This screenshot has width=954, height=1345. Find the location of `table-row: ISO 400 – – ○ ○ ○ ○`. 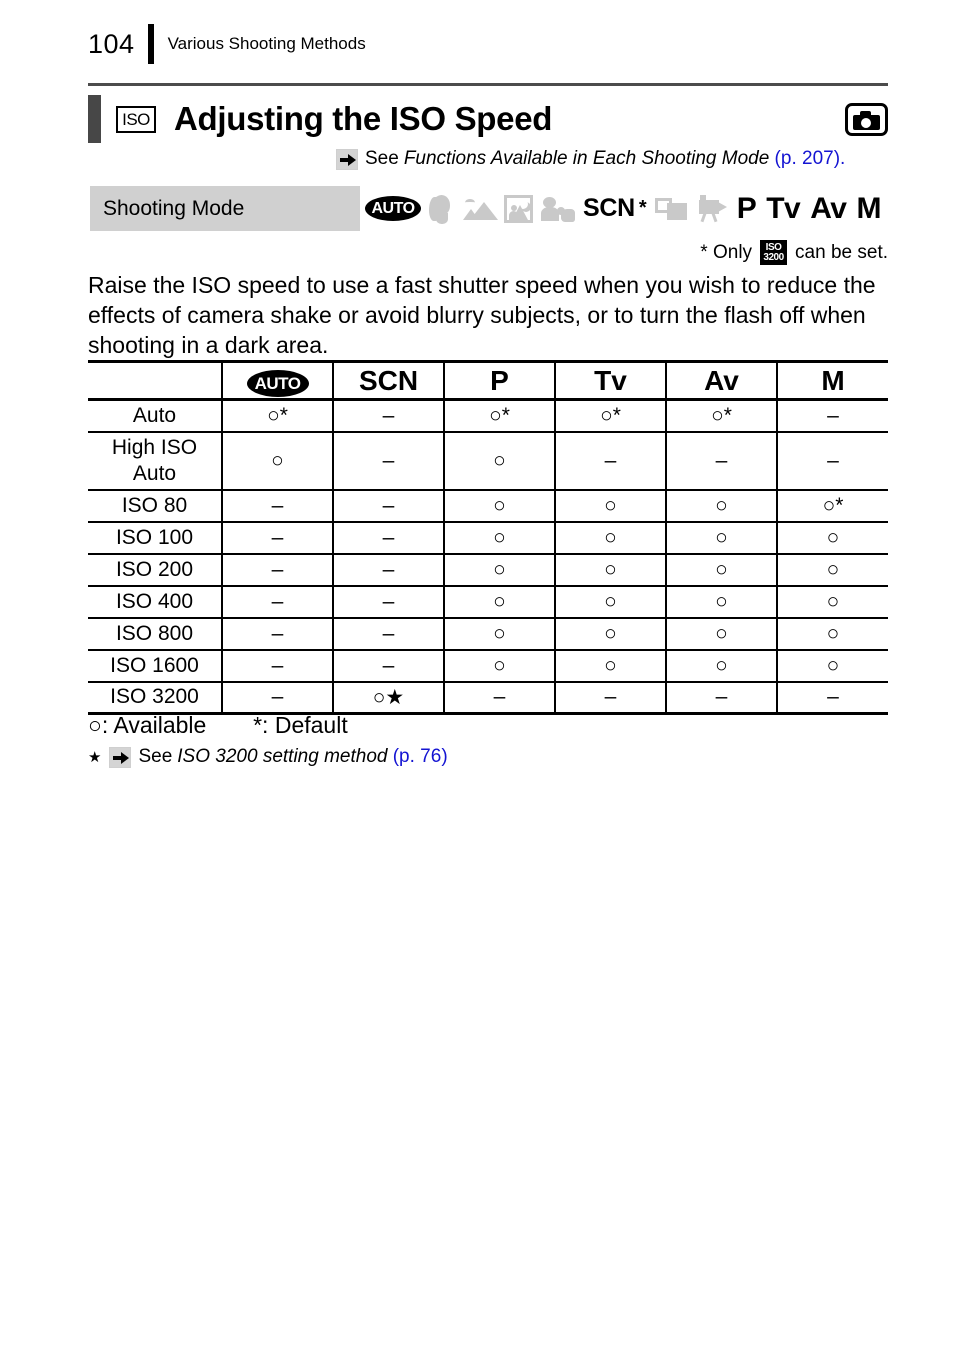

table-row: ISO 400 – – ○ ○ ○ ○ is located at coordinates (488, 602).